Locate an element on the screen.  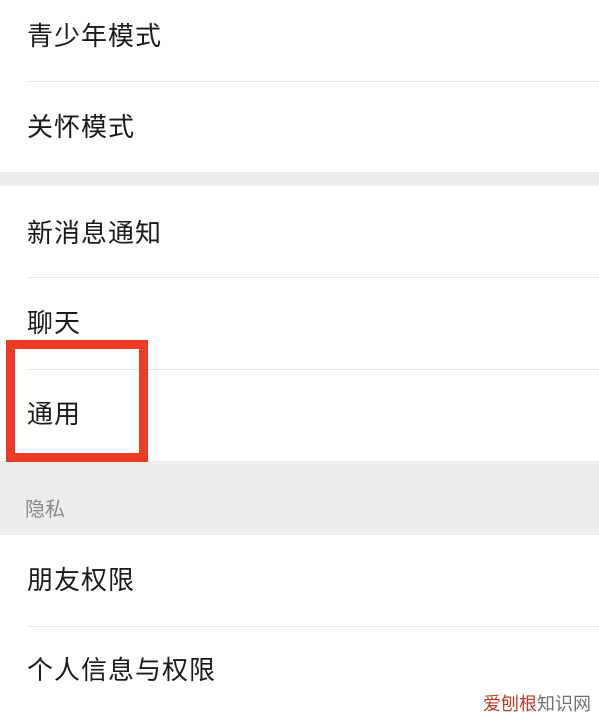
watermark-part-b: 知识网 is located at coordinates (564, 704).